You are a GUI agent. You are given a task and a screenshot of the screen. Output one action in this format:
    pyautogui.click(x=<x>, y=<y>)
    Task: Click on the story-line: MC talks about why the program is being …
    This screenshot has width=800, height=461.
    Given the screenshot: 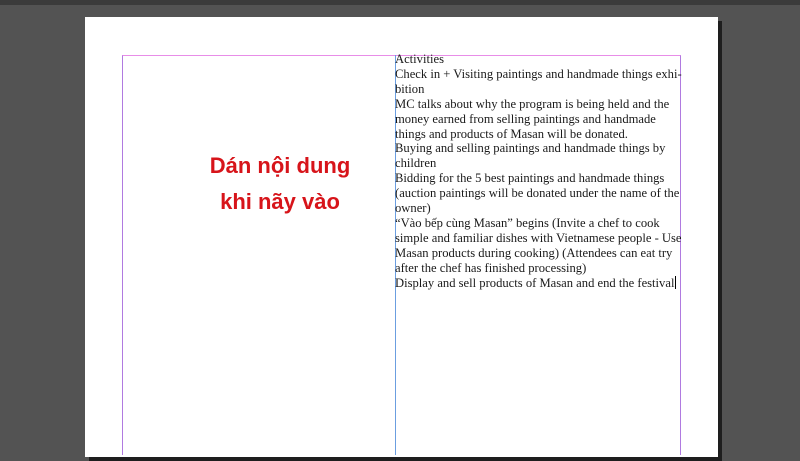 What is the action you would take?
    pyautogui.click(x=532, y=103)
    